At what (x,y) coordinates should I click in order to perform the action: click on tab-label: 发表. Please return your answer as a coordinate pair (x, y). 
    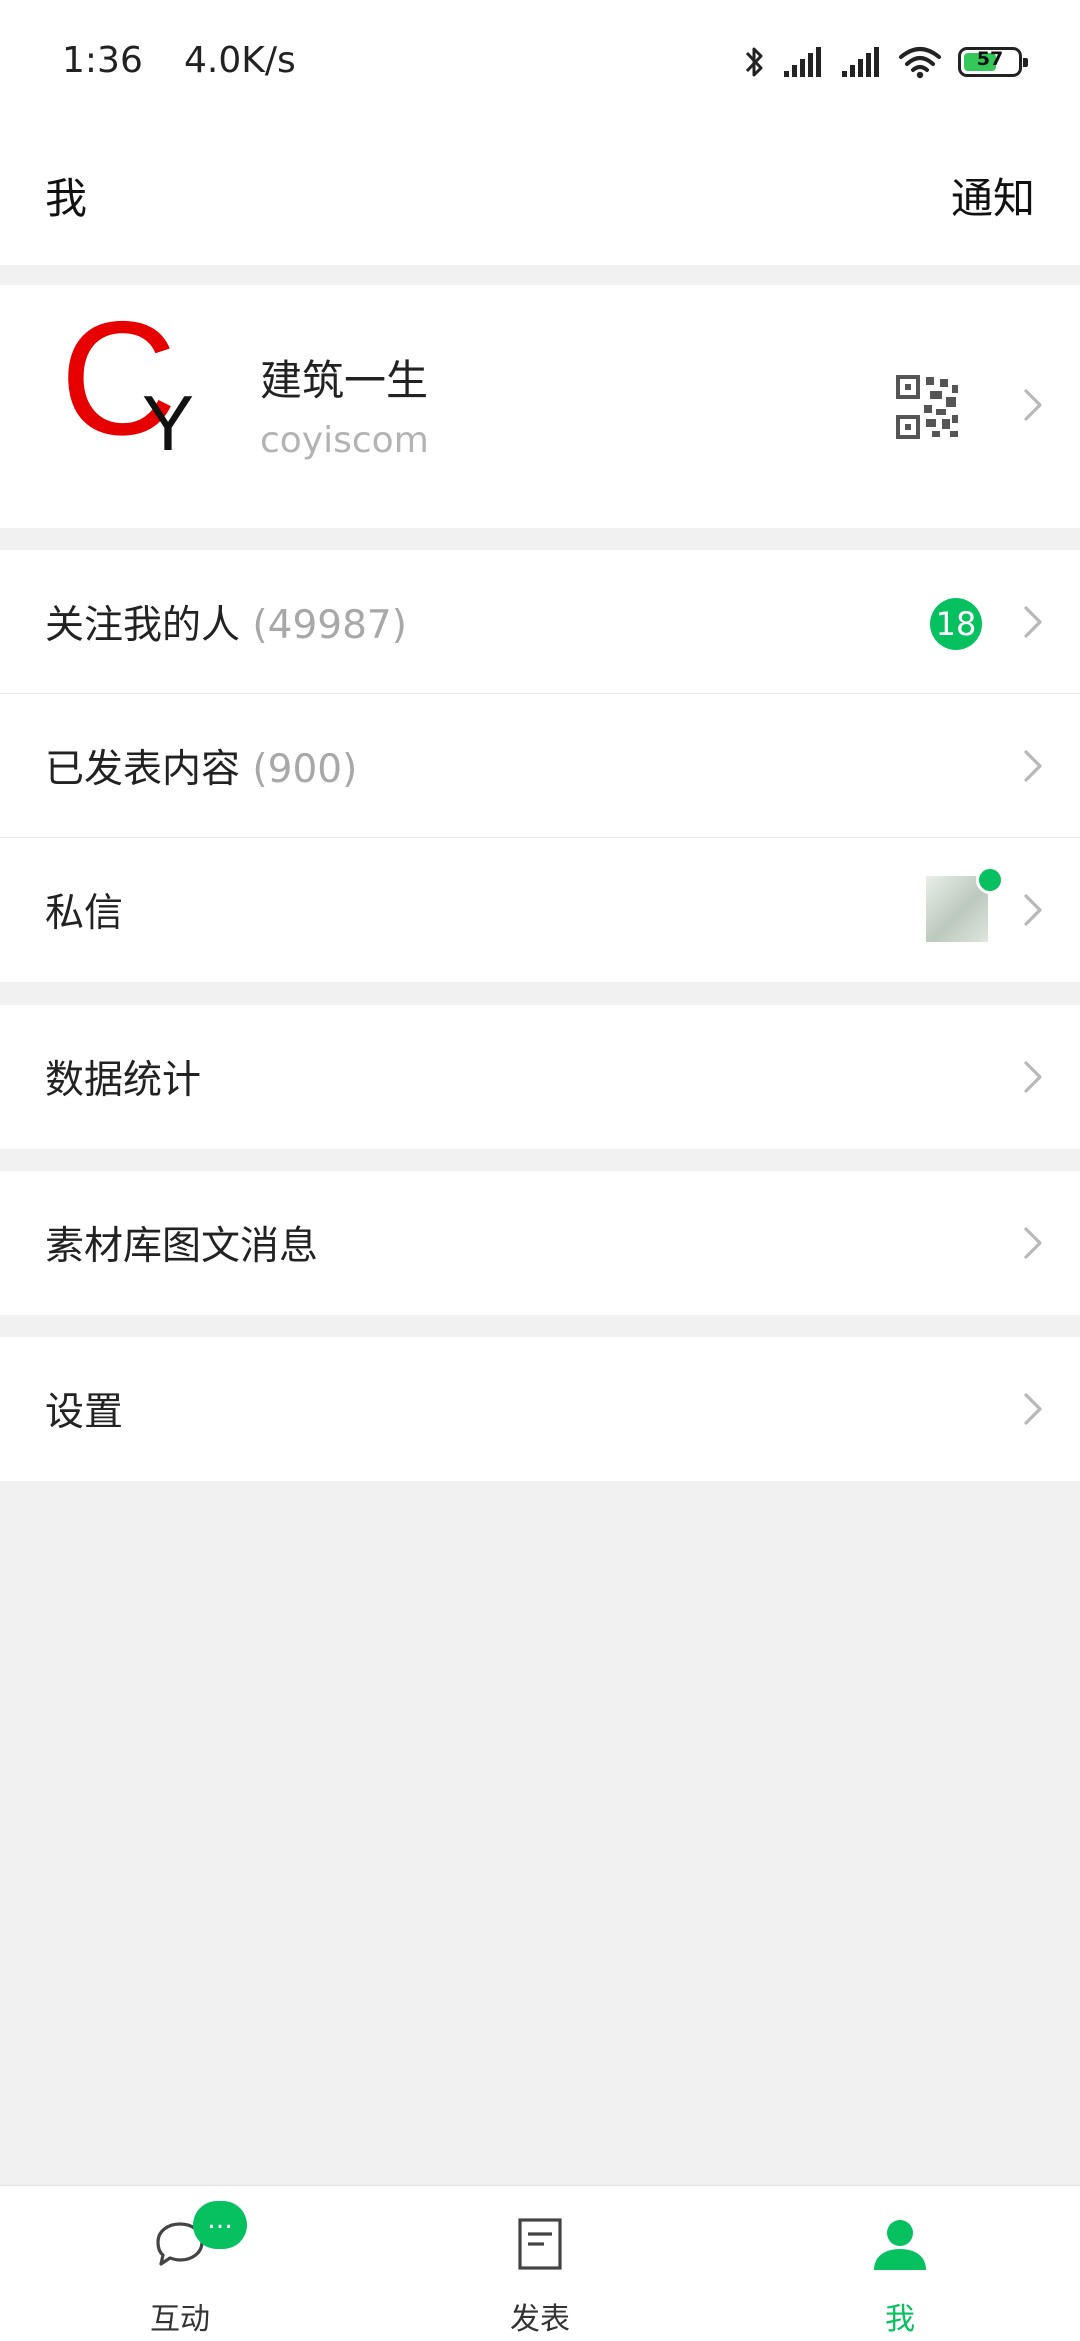
    Looking at the image, I should click on (540, 2319).